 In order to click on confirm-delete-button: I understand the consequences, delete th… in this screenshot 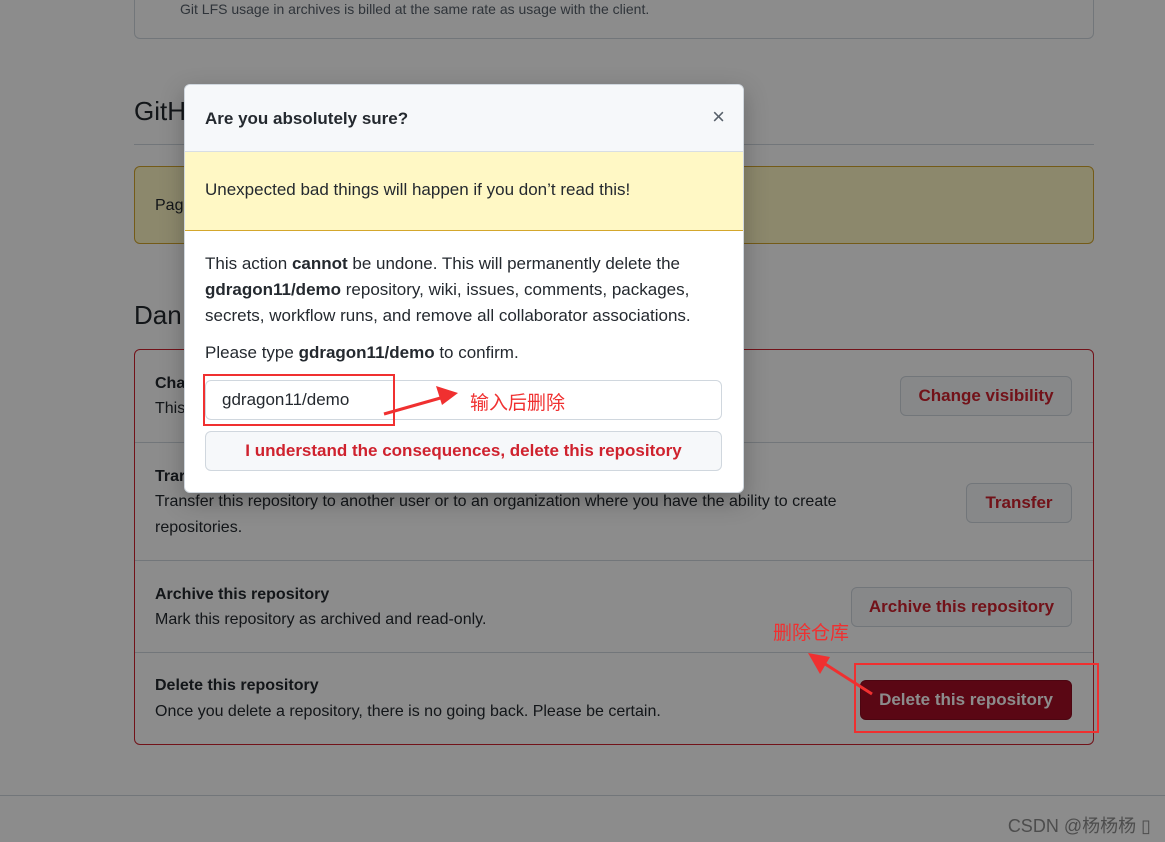, I will do `click(463, 451)`.